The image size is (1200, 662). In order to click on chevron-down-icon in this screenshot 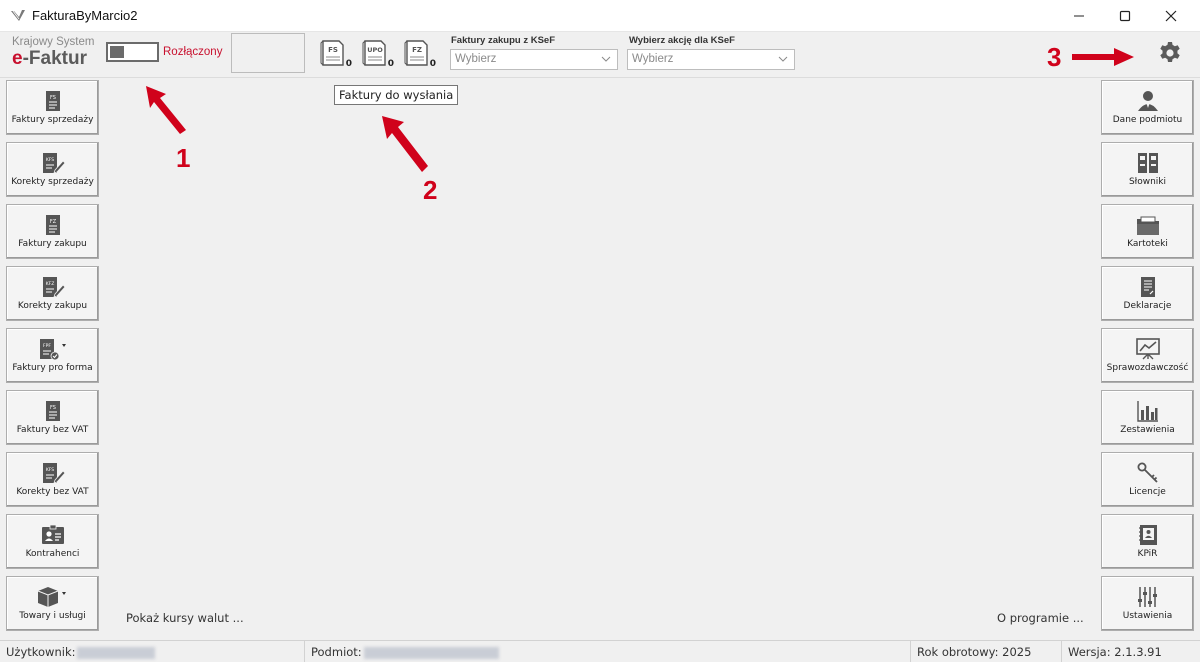, I will do `click(606, 59)`.